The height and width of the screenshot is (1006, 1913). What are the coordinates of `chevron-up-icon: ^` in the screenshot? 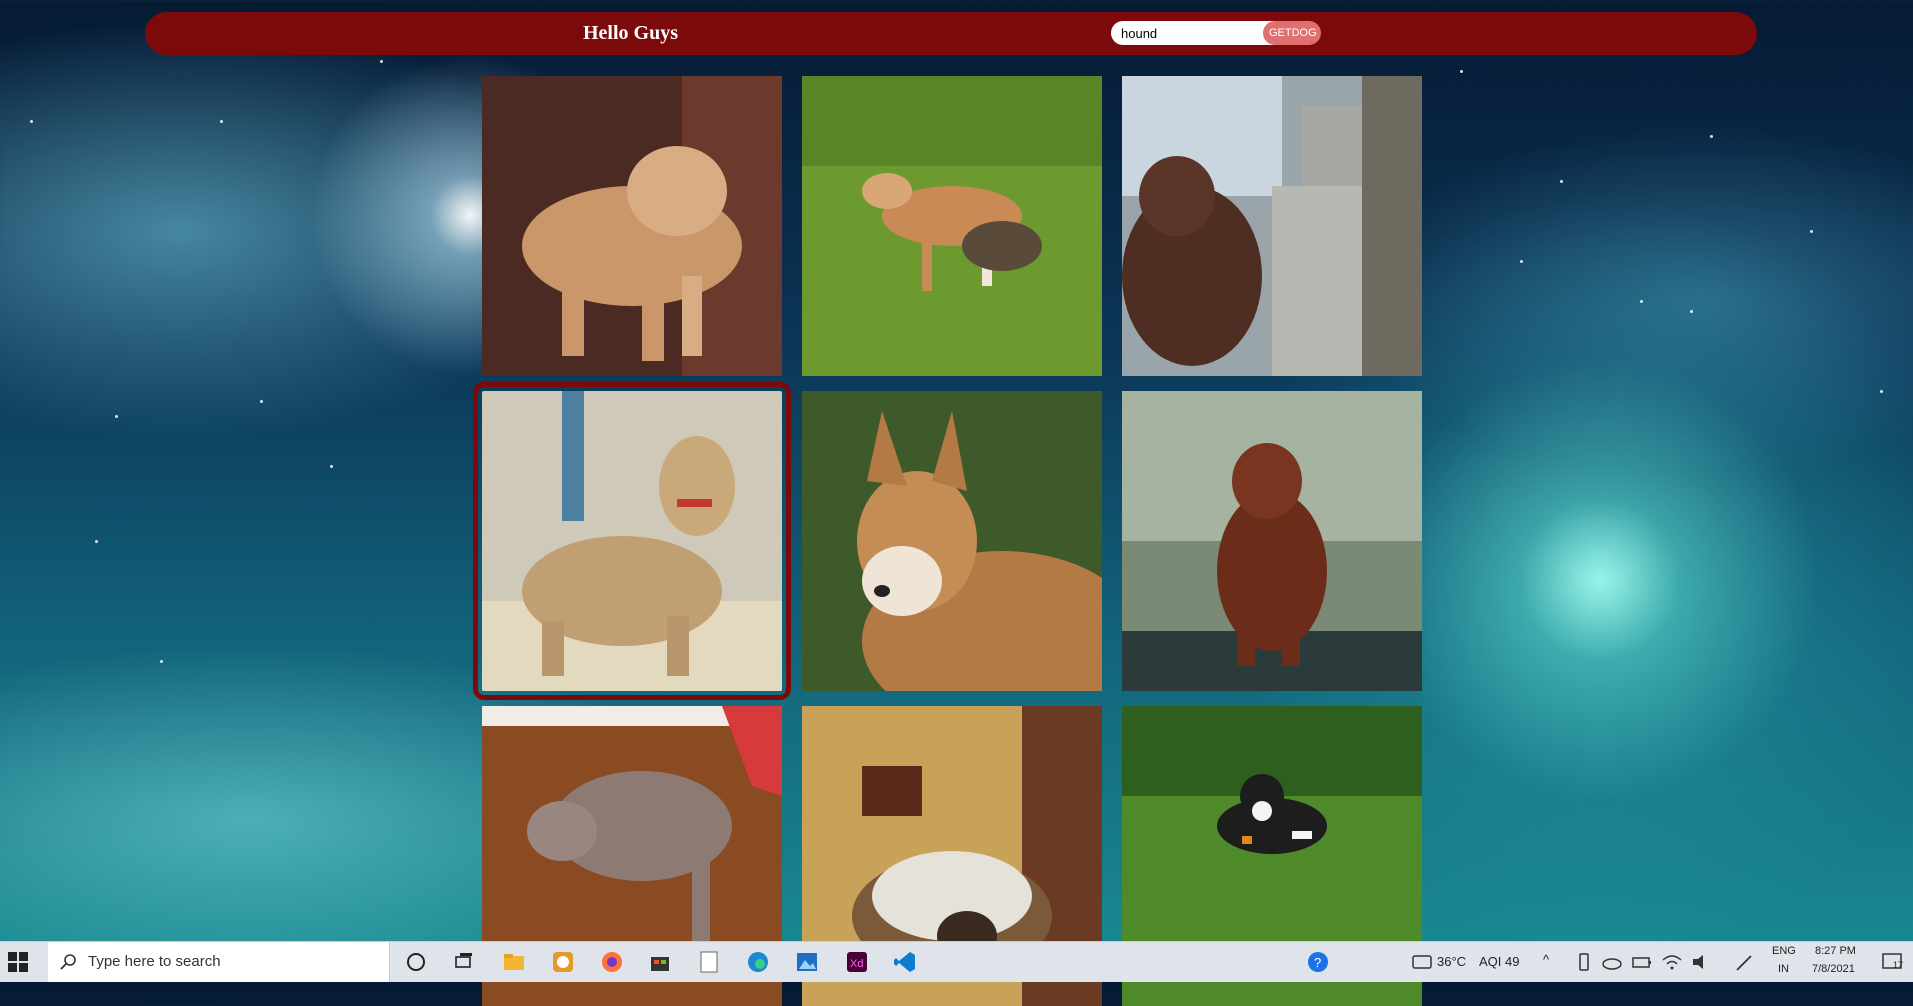 It's located at (1546, 959).